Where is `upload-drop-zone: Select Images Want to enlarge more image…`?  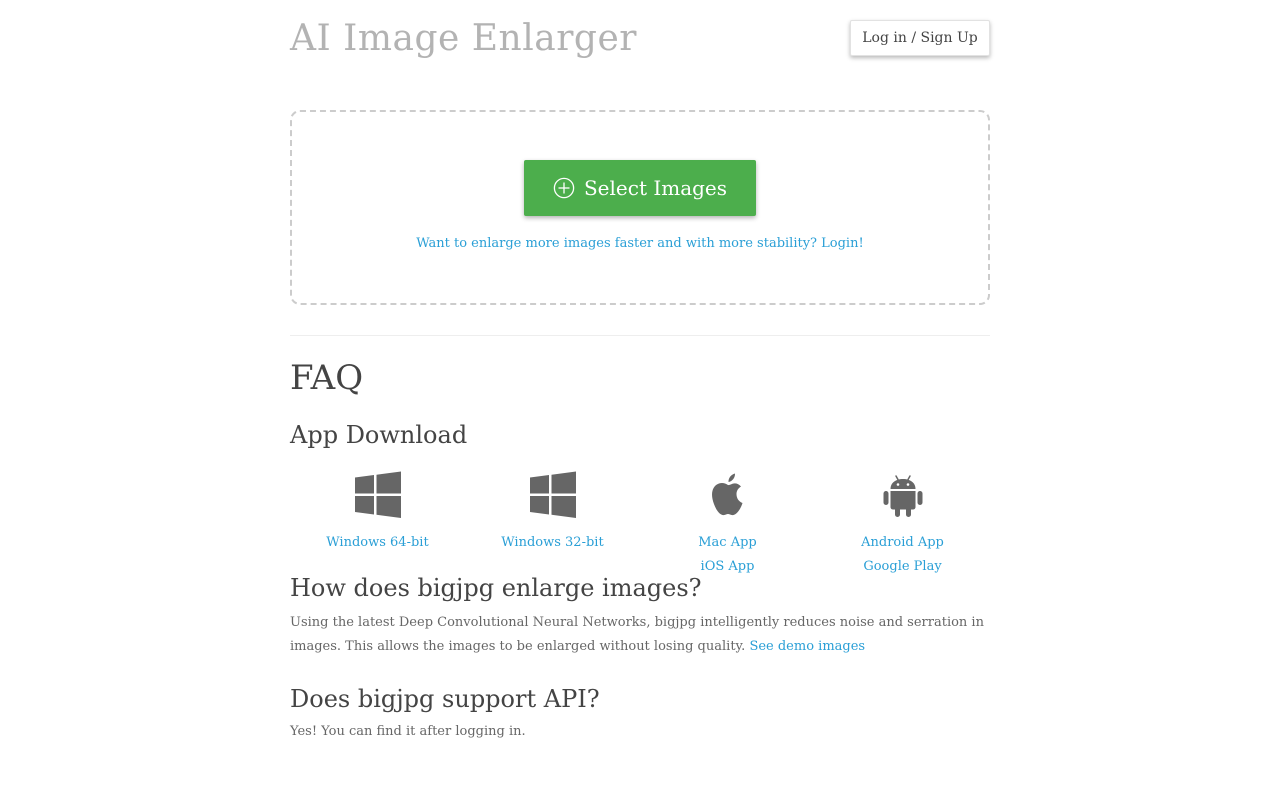
upload-drop-zone: Select Images Want to enlarge more image… is located at coordinates (640, 207).